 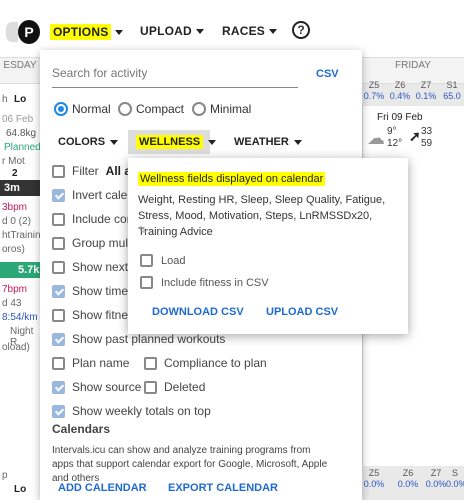 I want to click on upload-menu: UPLOAD, so click(x=172, y=31).